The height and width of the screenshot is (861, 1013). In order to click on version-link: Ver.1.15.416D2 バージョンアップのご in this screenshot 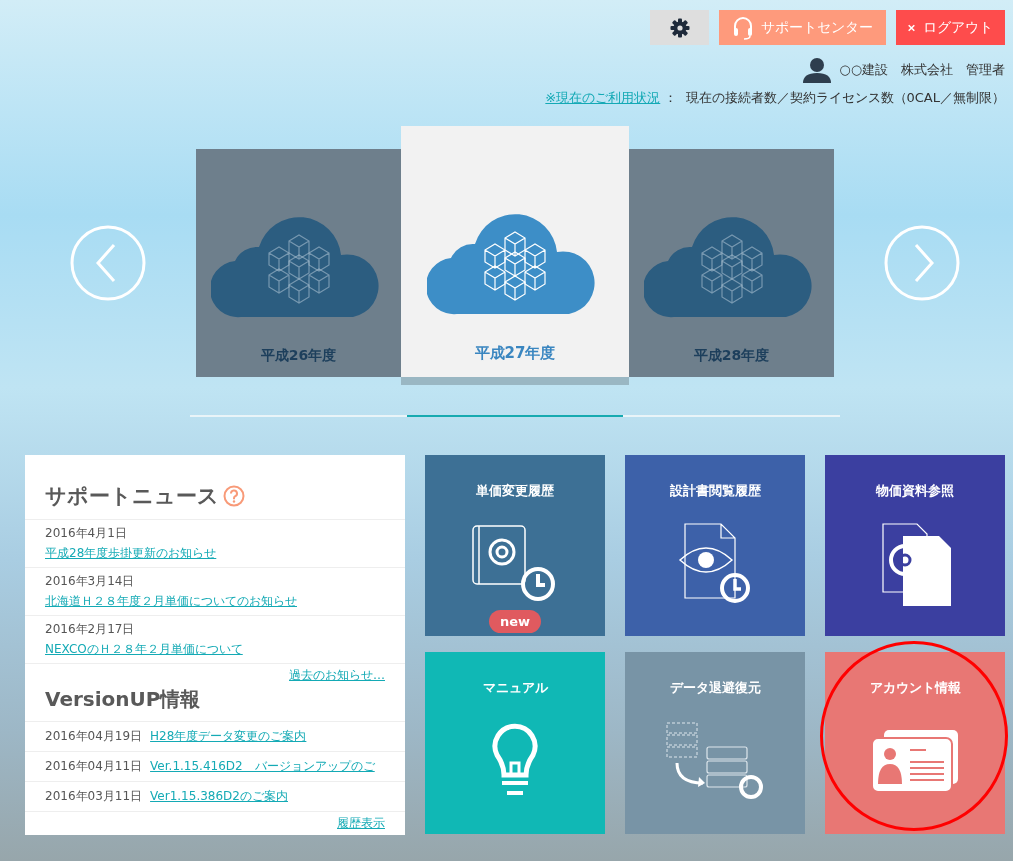, I will do `click(262, 766)`.